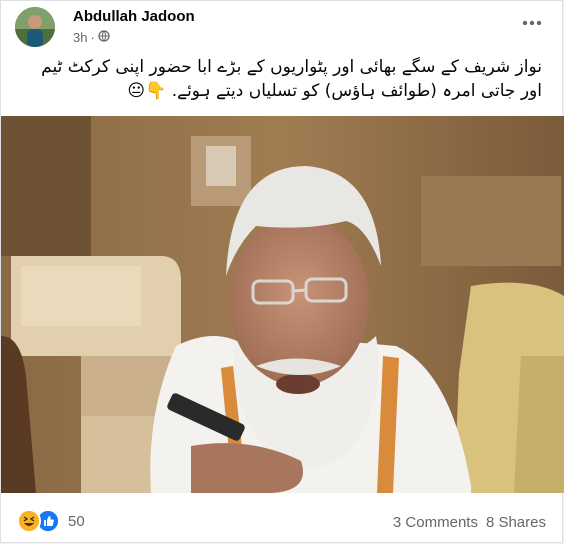  Describe the element at coordinates (282, 518) in the screenshot. I see `post-footer: 50 3 Comments 8 Shares` at that location.